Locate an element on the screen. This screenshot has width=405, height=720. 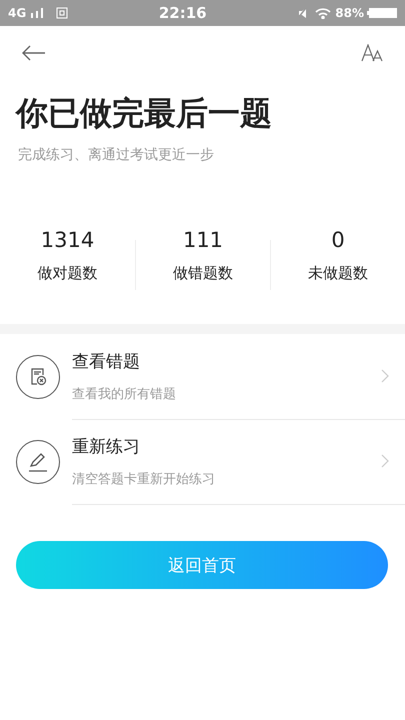
stat-label: 做错题数 is located at coordinates (203, 273).